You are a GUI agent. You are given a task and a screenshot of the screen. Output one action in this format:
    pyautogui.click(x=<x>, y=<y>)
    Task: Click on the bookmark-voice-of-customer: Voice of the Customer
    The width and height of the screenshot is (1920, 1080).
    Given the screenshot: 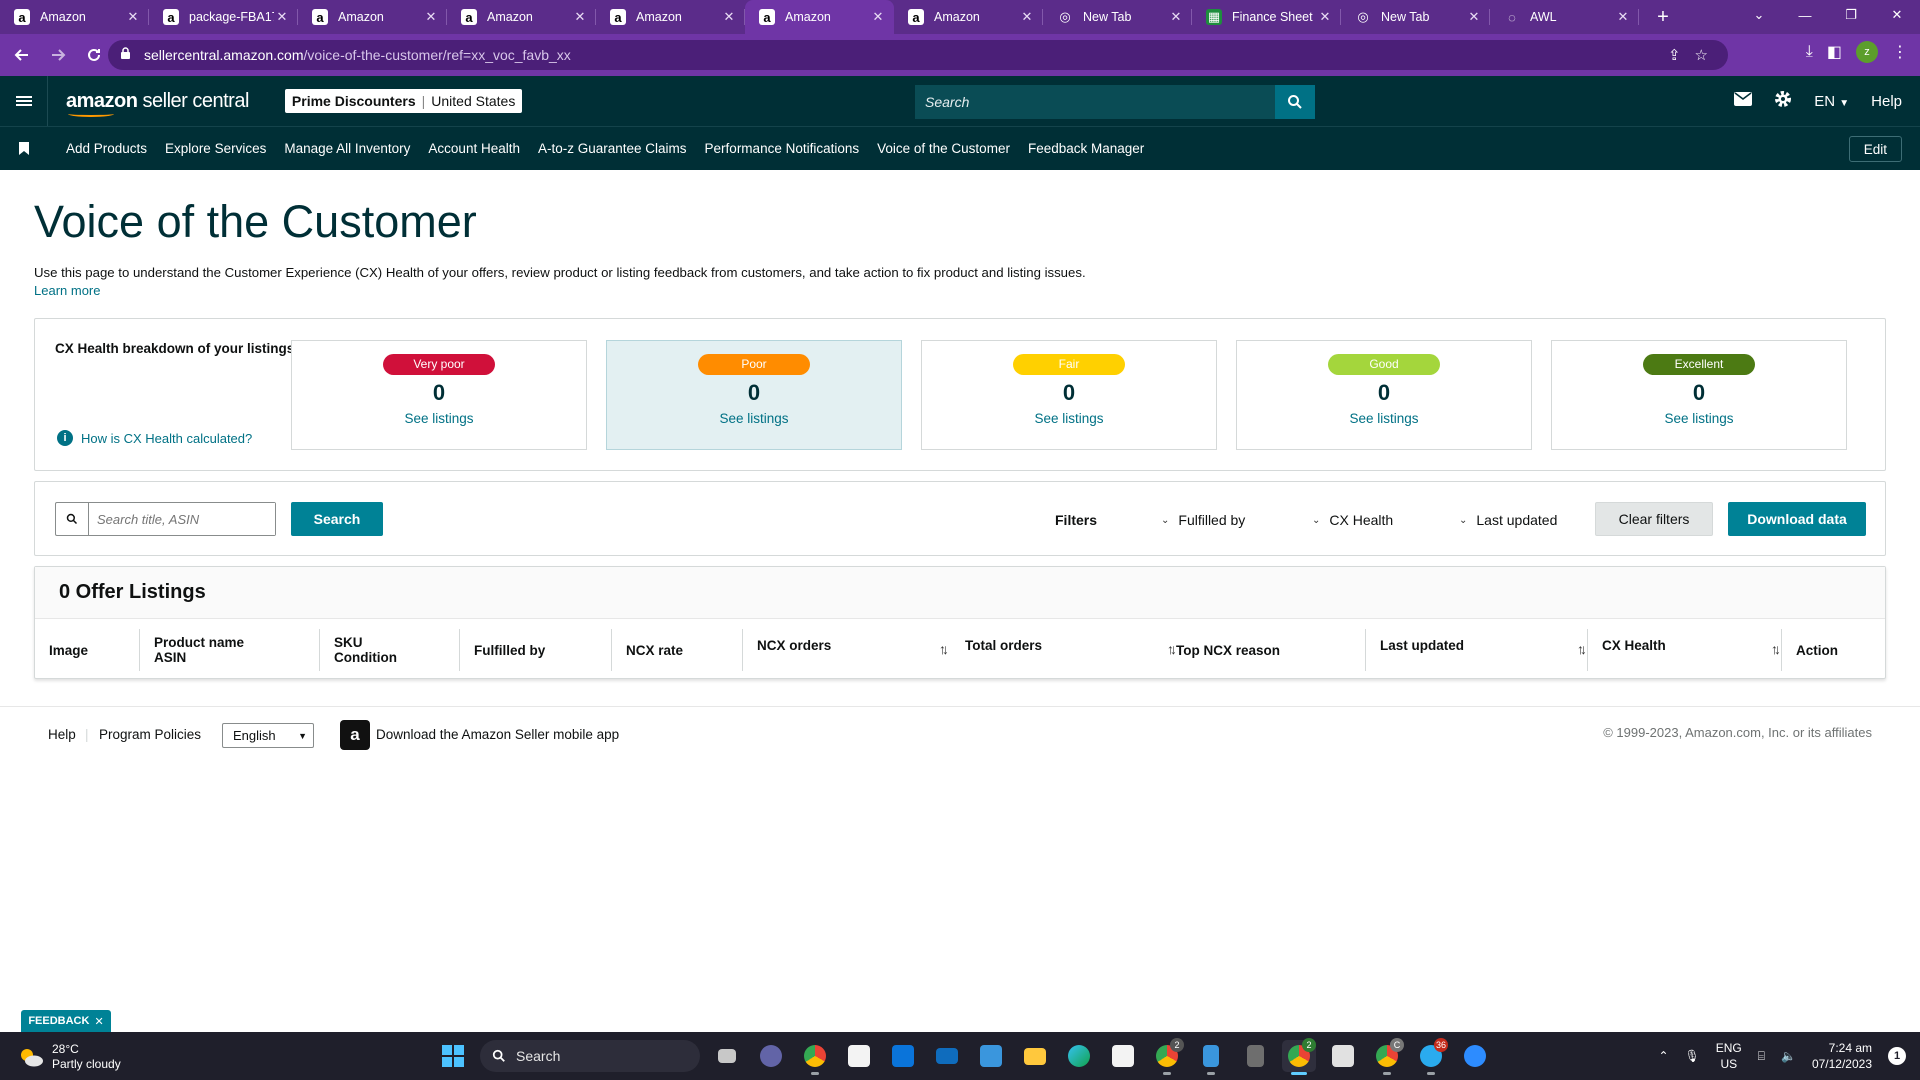 What is the action you would take?
    pyautogui.click(x=943, y=148)
    